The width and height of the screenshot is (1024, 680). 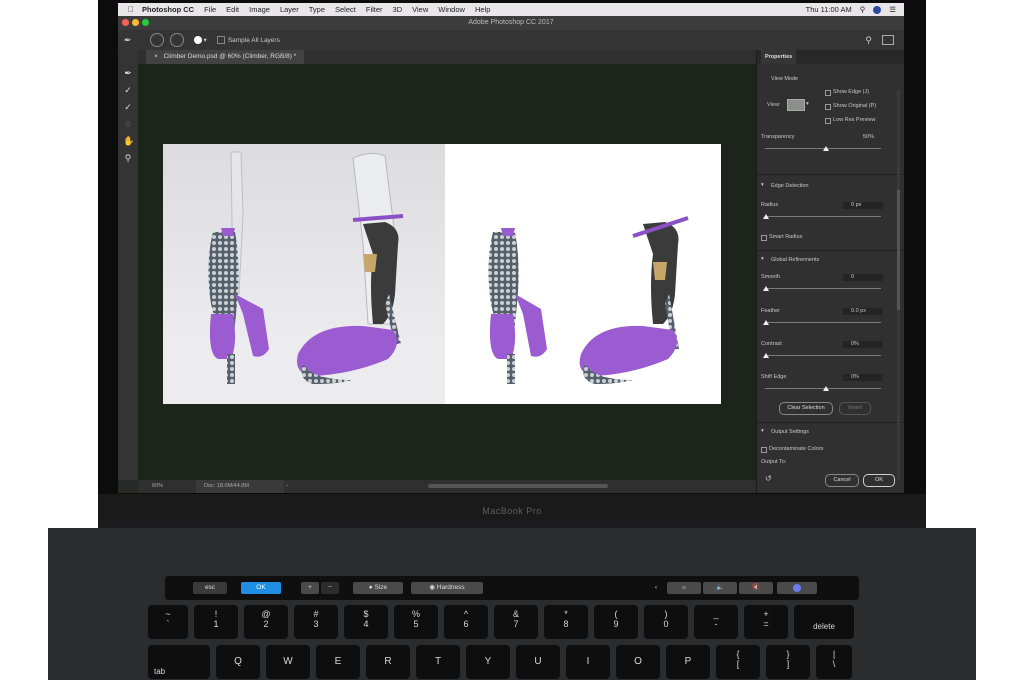 What do you see at coordinates (288, 662) in the screenshot?
I see `key-w: W` at bounding box center [288, 662].